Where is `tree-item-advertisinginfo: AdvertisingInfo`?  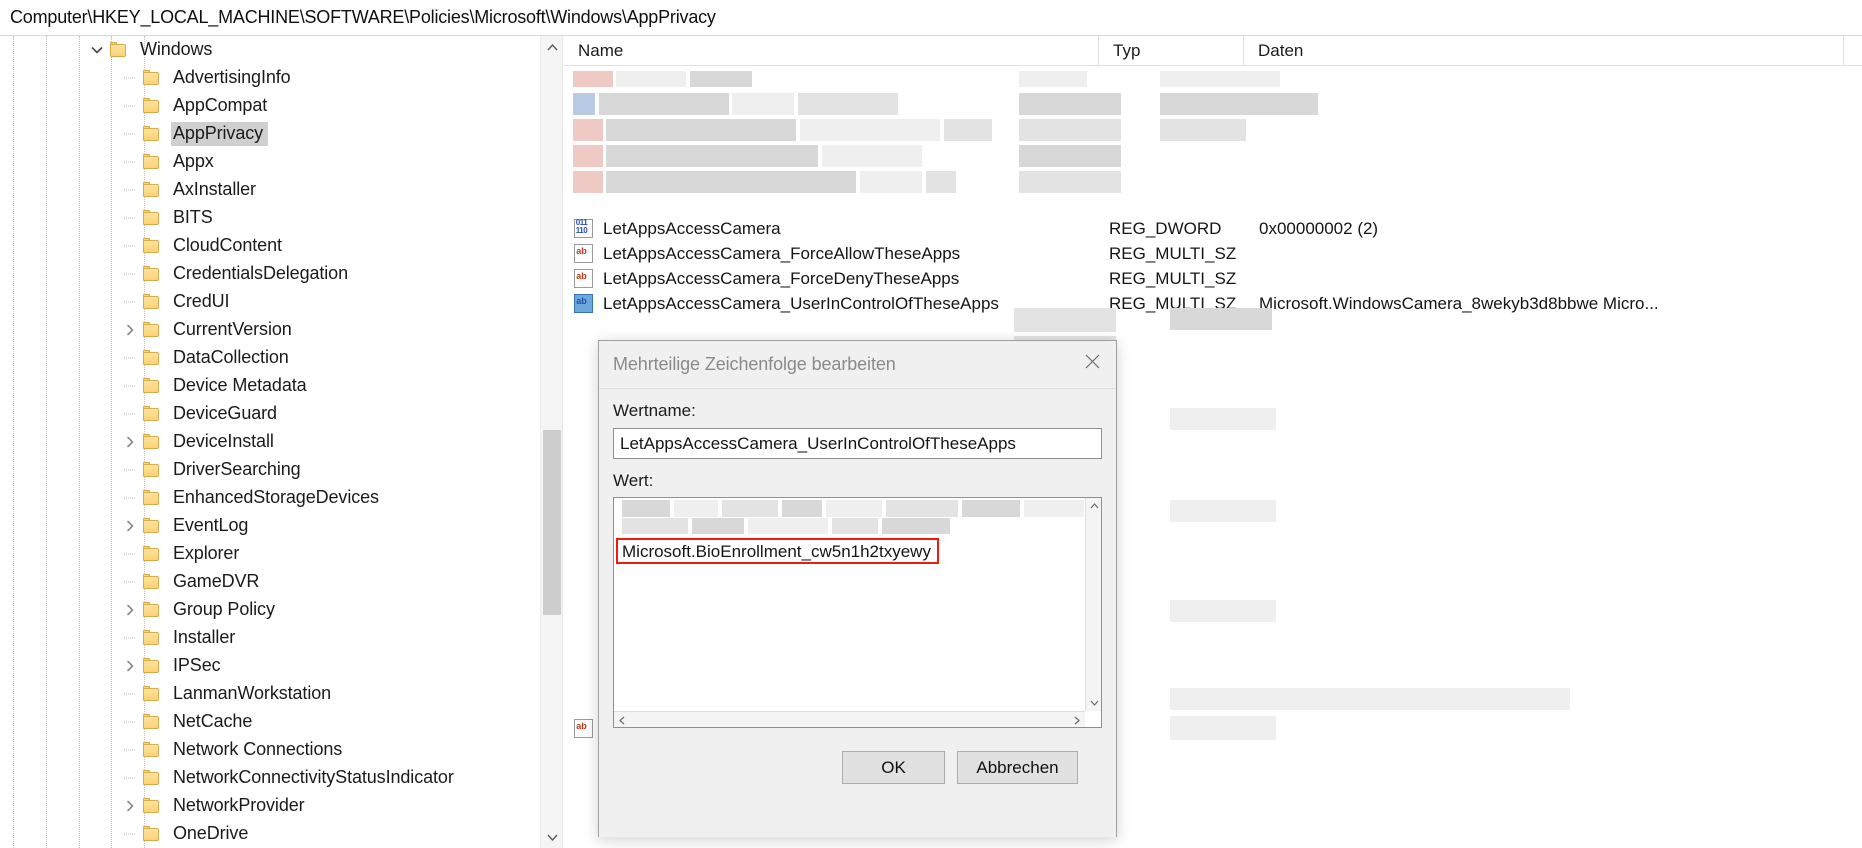 tree-item-advertisinginfo: AdvertisingInfo is located at coordinates (270, 78).